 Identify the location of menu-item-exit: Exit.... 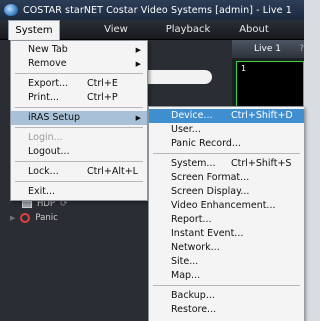
(79, 192).